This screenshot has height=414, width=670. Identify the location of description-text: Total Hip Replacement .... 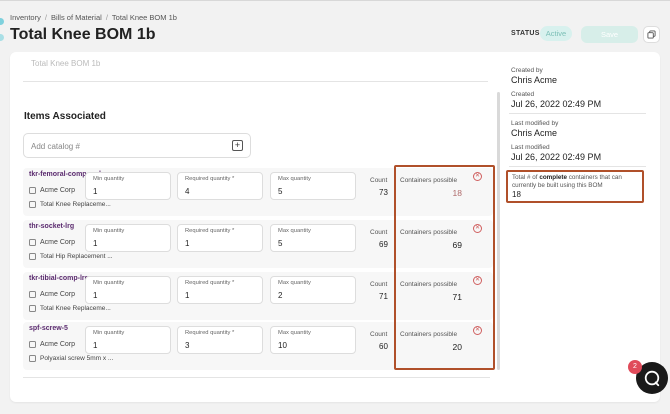
(76, 256).